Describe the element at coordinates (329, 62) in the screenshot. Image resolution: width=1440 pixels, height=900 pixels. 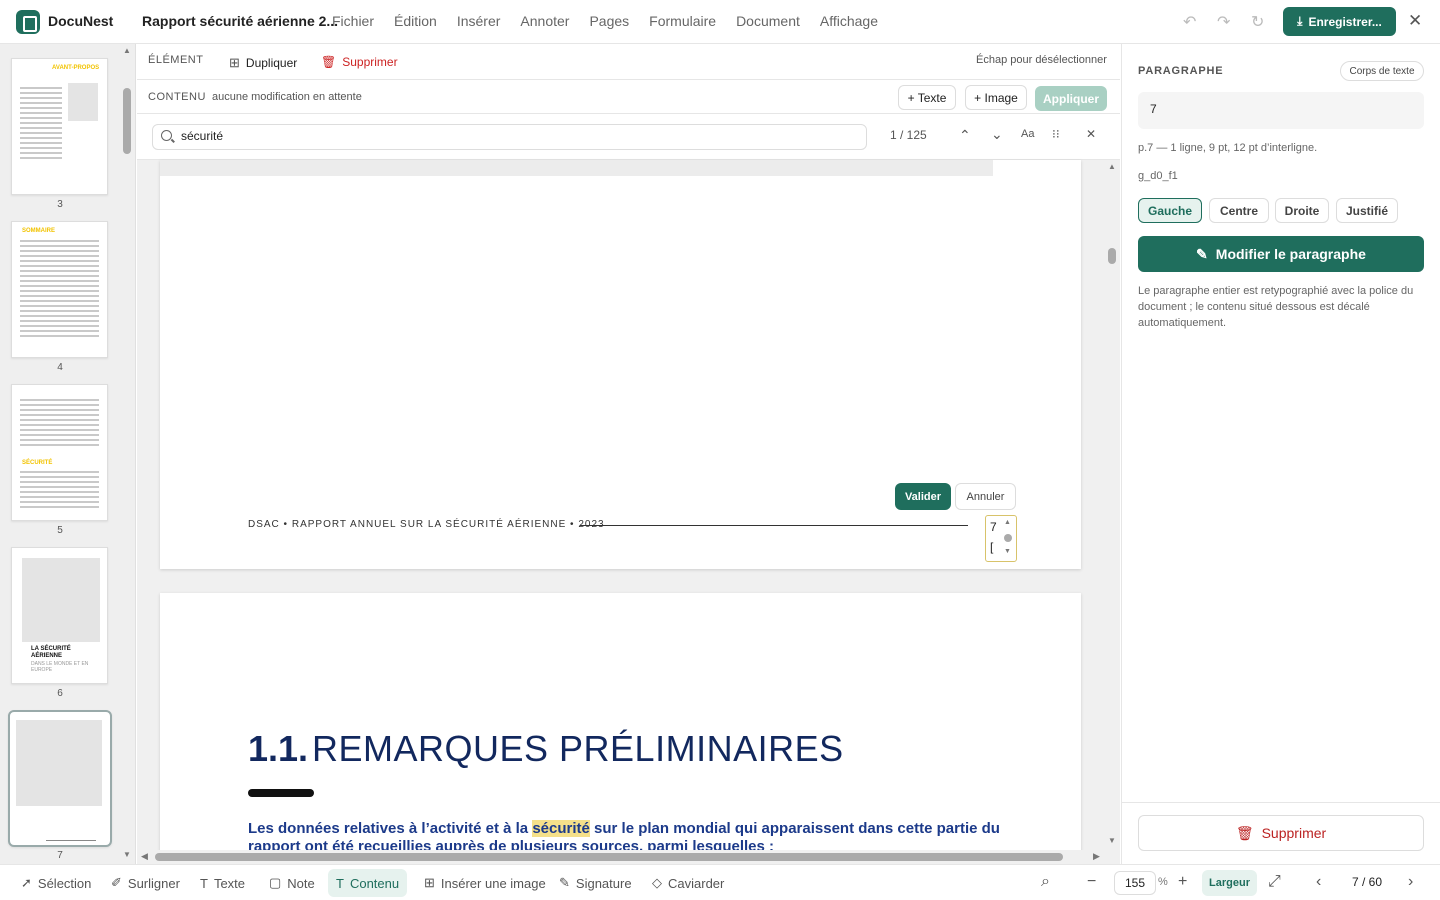
I see `trash-icon: 🗑` at that location.